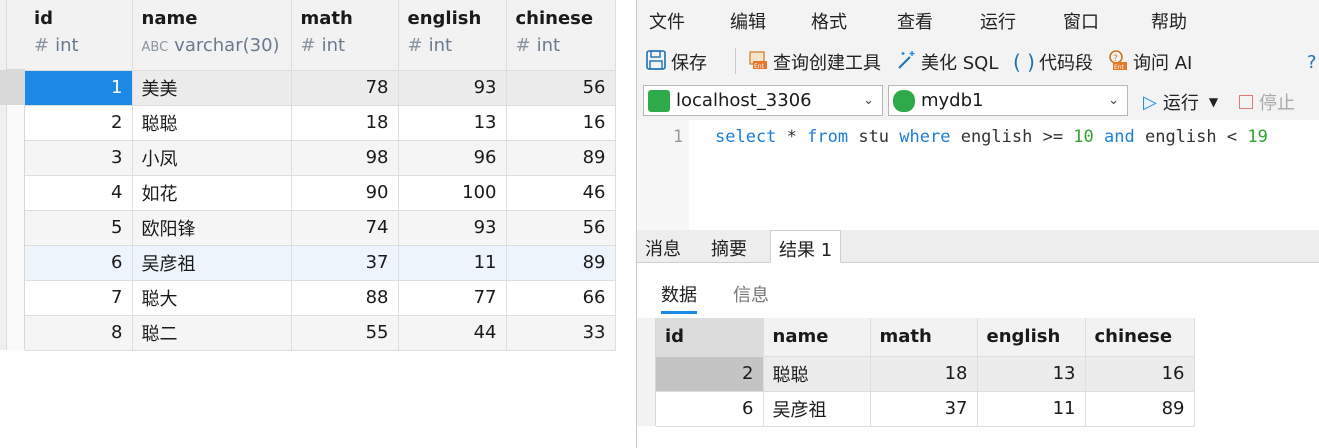 The height and width of the screenshot is (448, 1319). I want to click on cell-id: 3, so click(79, 158).